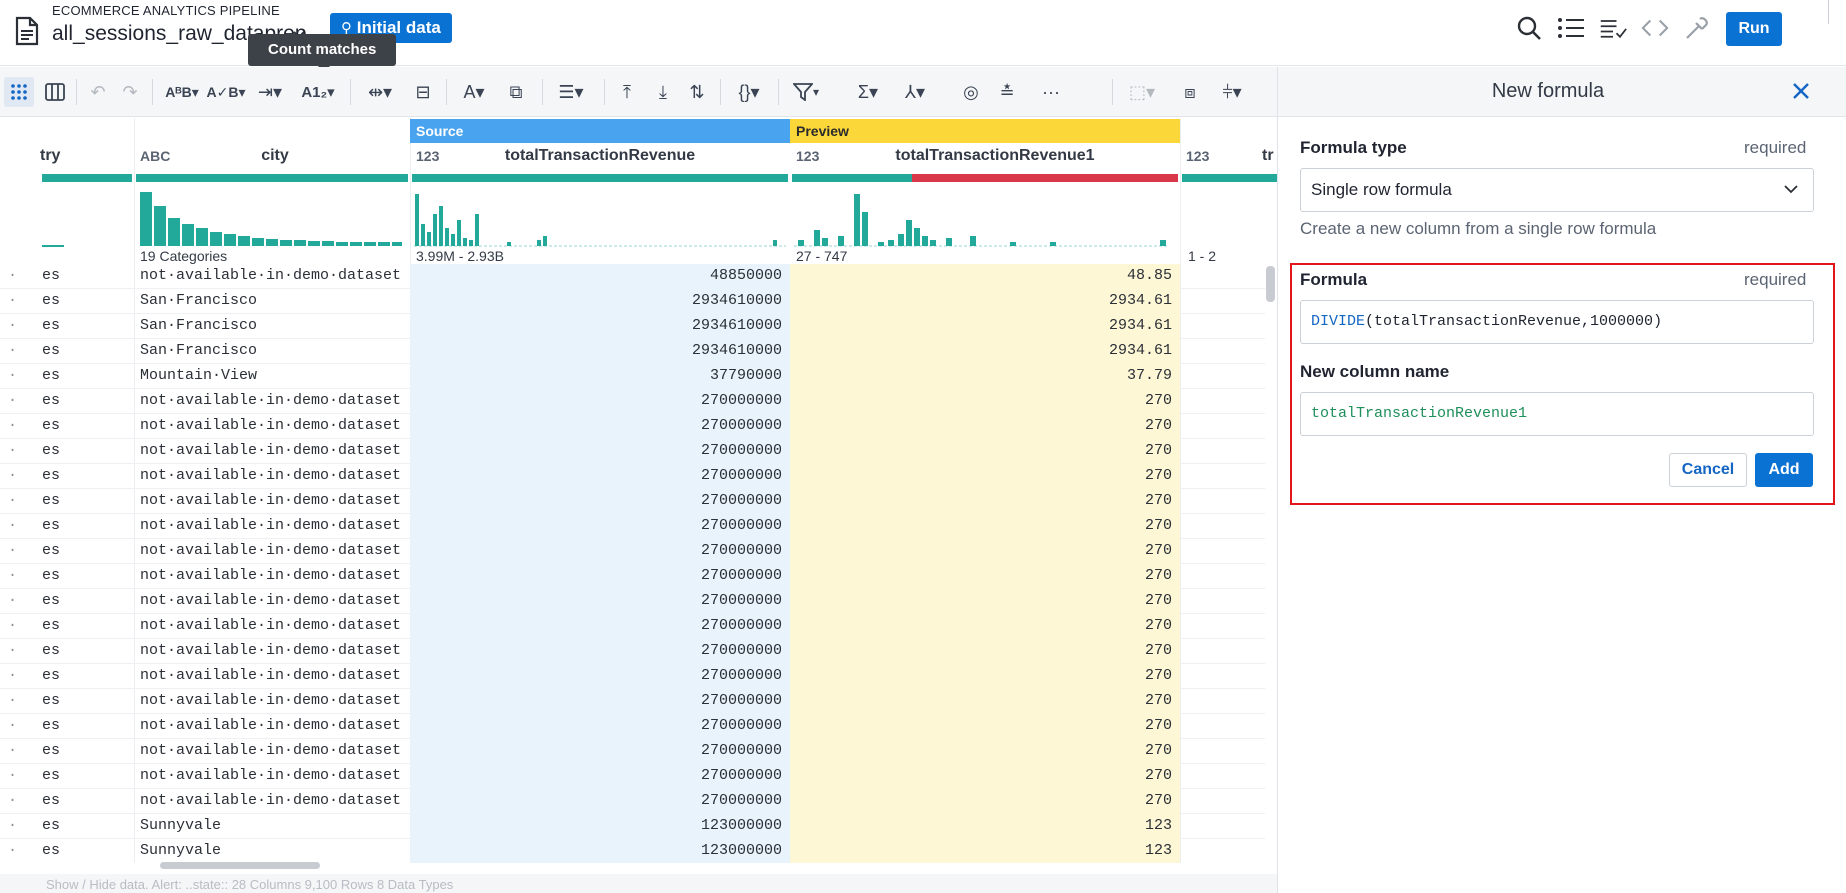 Image resolution: width=1846 pixels, height=893 pixels. I want to click on list-icon, so click(1571, 28).